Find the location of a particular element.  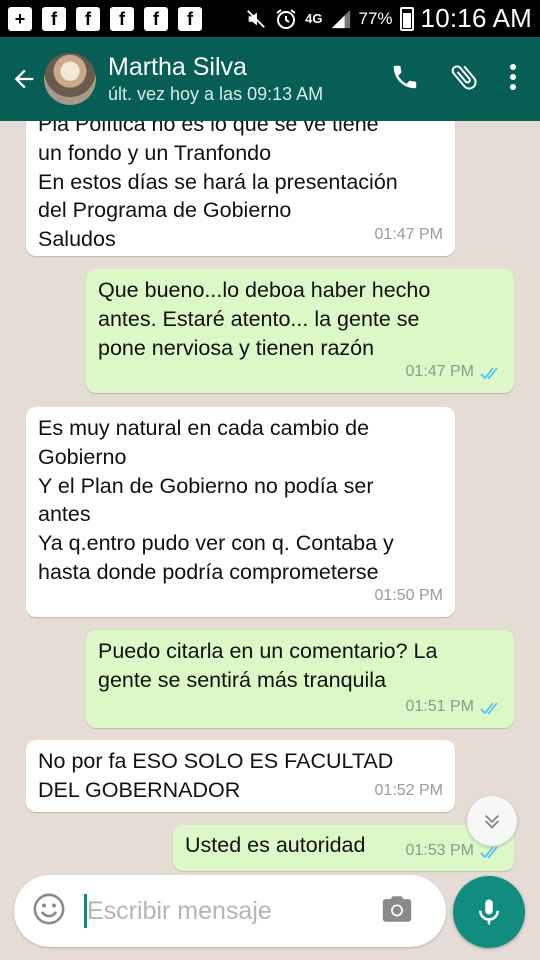

message-time: 01:50 PM is located at coordinates (408, 596).